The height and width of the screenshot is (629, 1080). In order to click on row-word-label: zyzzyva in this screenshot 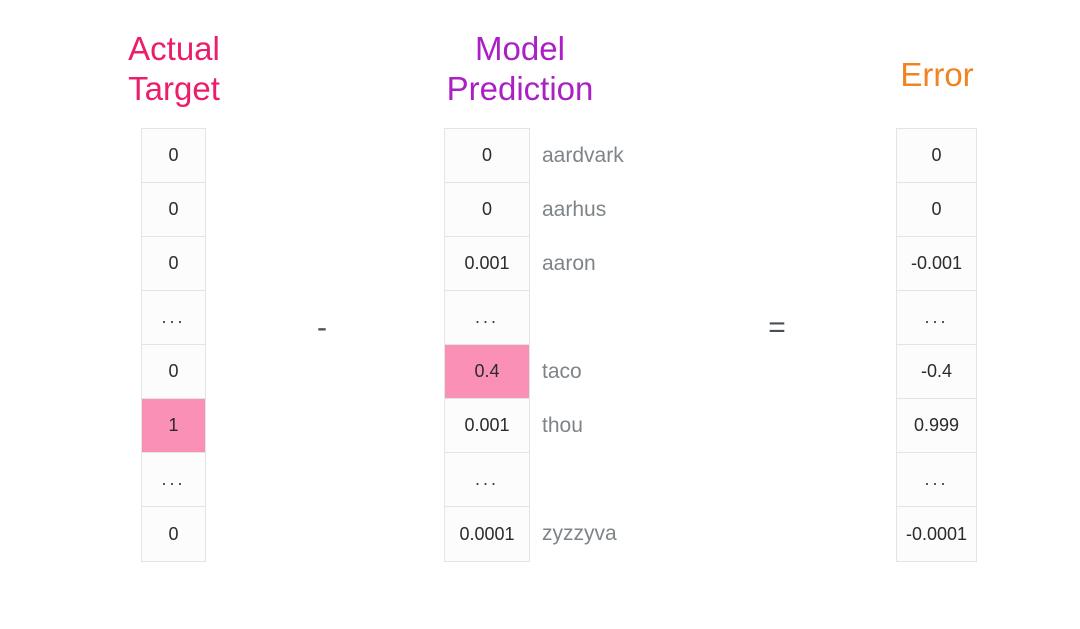, I will do `click(579, 533)`.